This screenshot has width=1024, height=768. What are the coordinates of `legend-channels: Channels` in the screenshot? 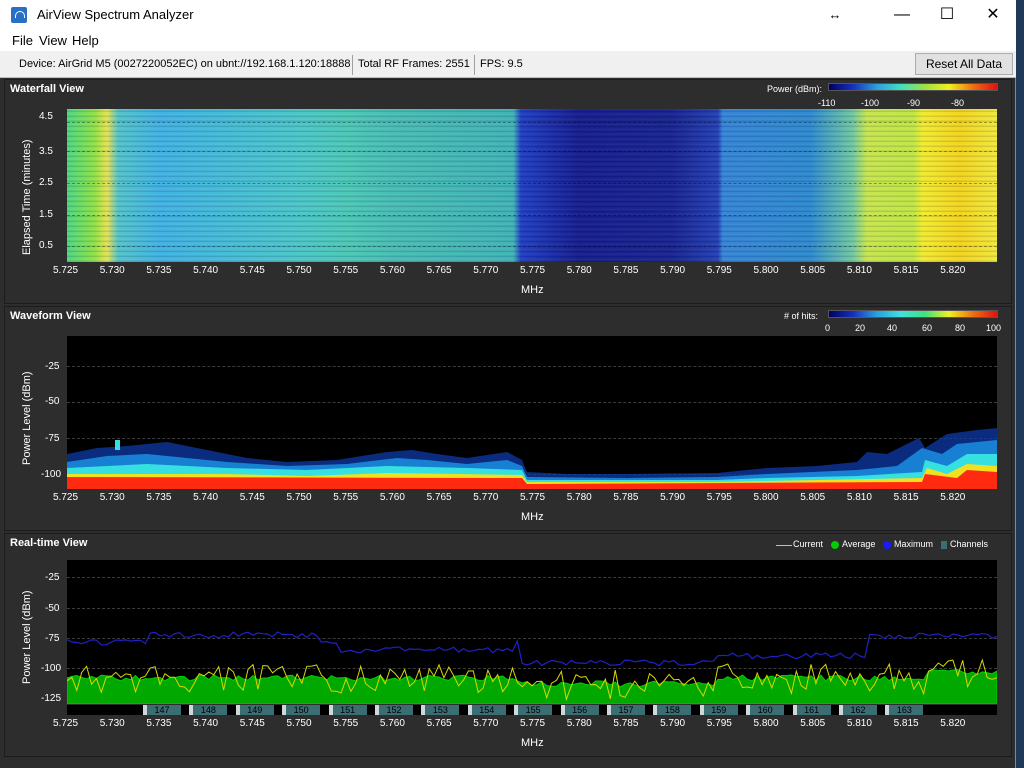 It's located at (969, 544).